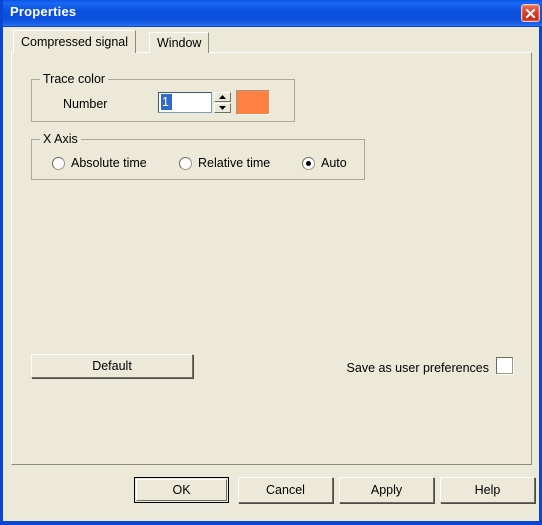 Image resolution: width=542 pixels, height=525 pixels. I want to click on tab-window-label: Window, so click(179, 43).